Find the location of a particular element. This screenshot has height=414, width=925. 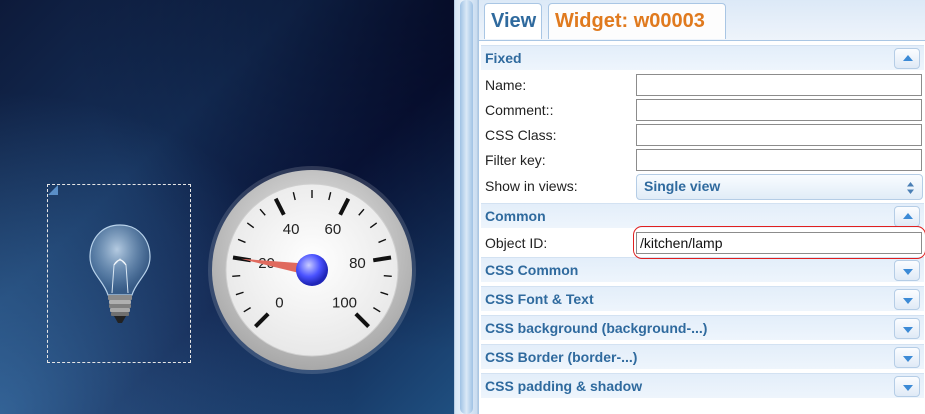

expand-css-background-button is located at coordinates (907, 328).